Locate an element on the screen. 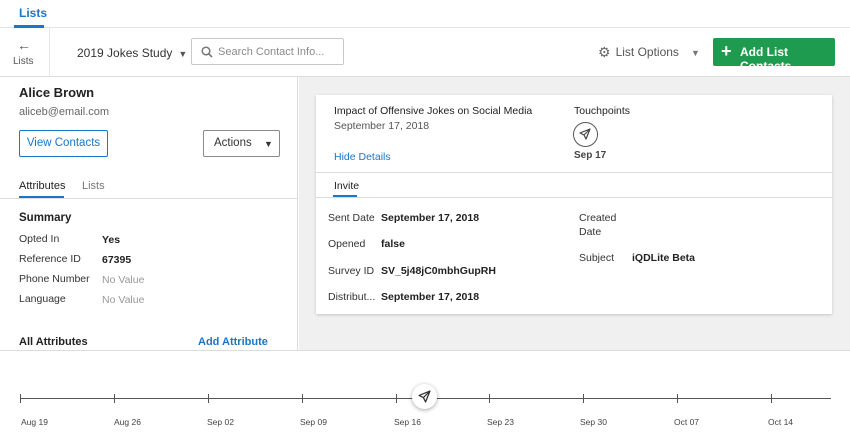  timeline-label: Oct 14 is located at coordinates (781, 422).